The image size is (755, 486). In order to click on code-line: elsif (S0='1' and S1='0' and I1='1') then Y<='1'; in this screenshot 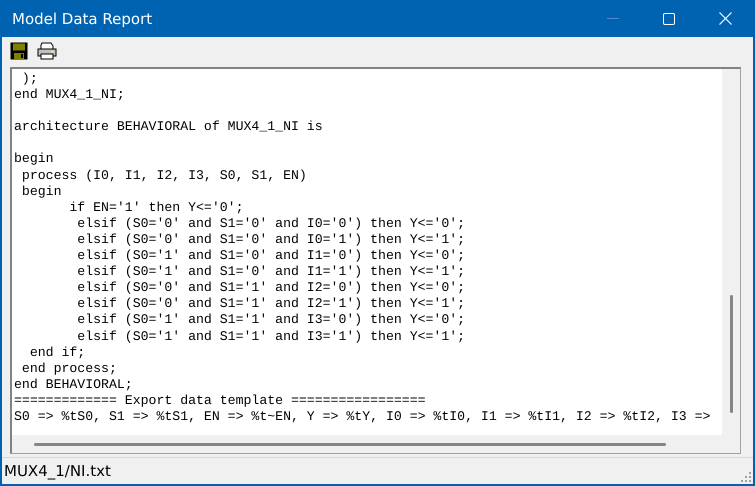, I will do `click(271, 272)`.